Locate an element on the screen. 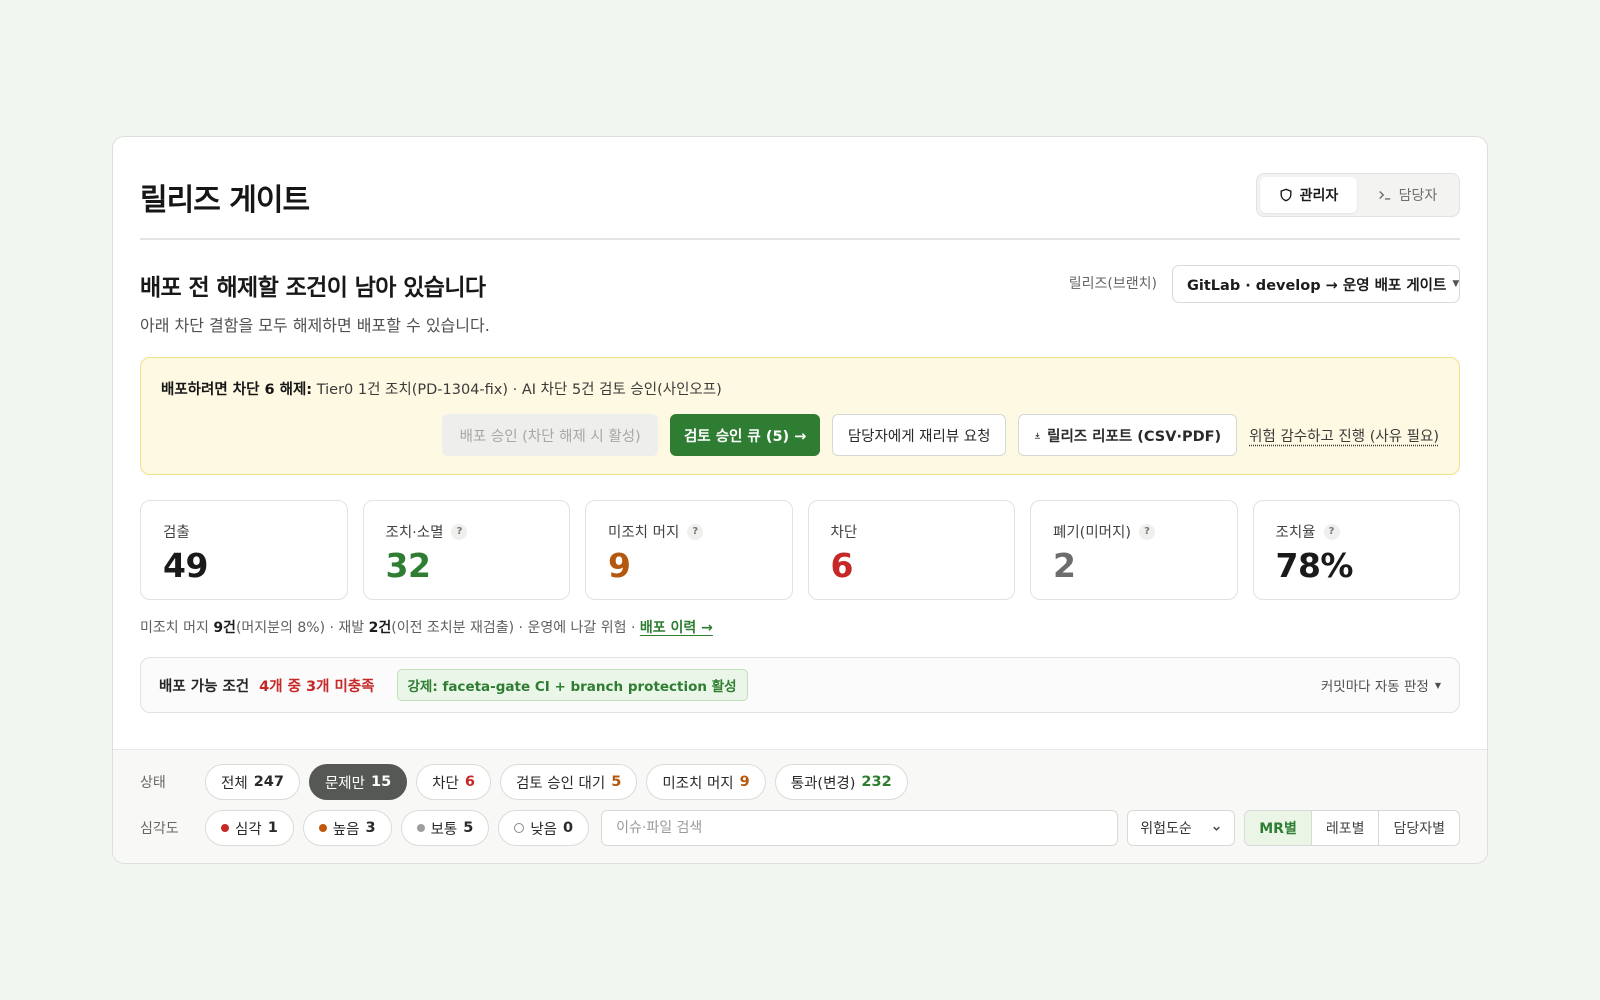 Image resolution: width=1600 pixels, height=1000 pixels. evaluation-mode-label: 커밋마다 자동 판정 is located at coordinates (1374, 687).